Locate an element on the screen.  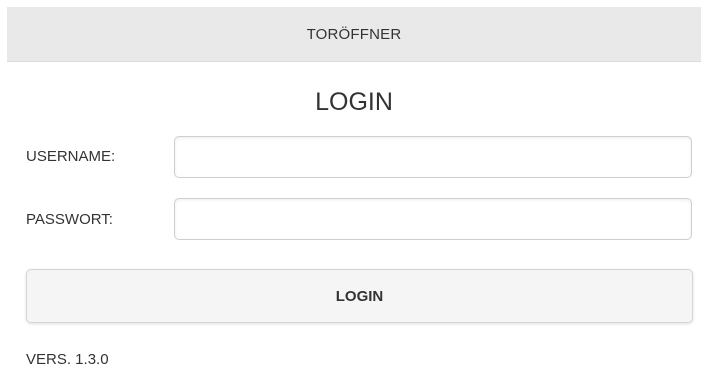
username-label: USERNAME: is located at coordinates (71, 156).